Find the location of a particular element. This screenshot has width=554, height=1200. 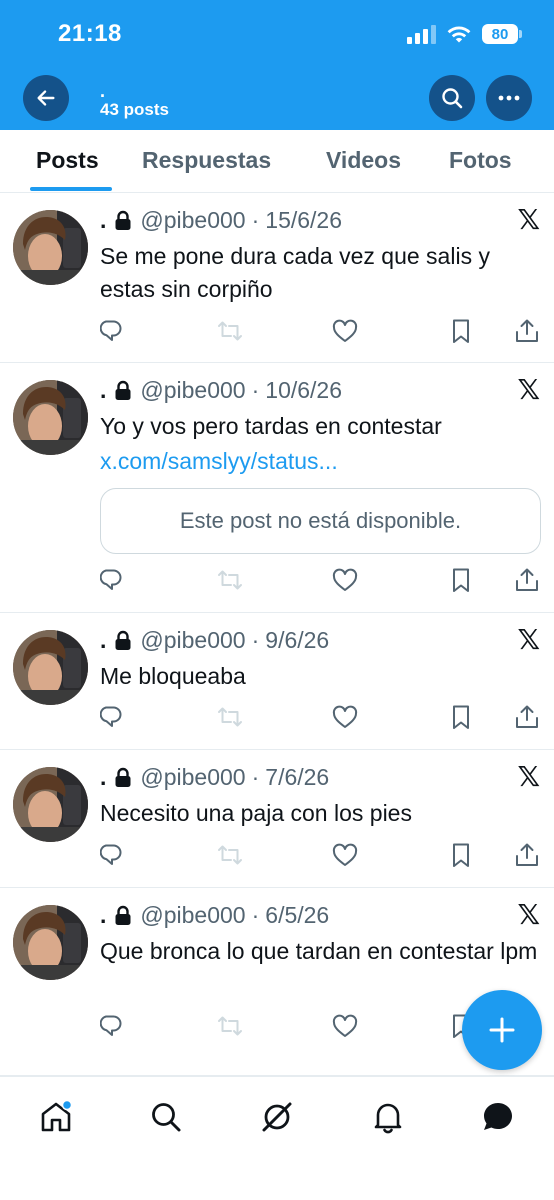

tab-respuestas: Respuestas is located at coordinates (206, 160).